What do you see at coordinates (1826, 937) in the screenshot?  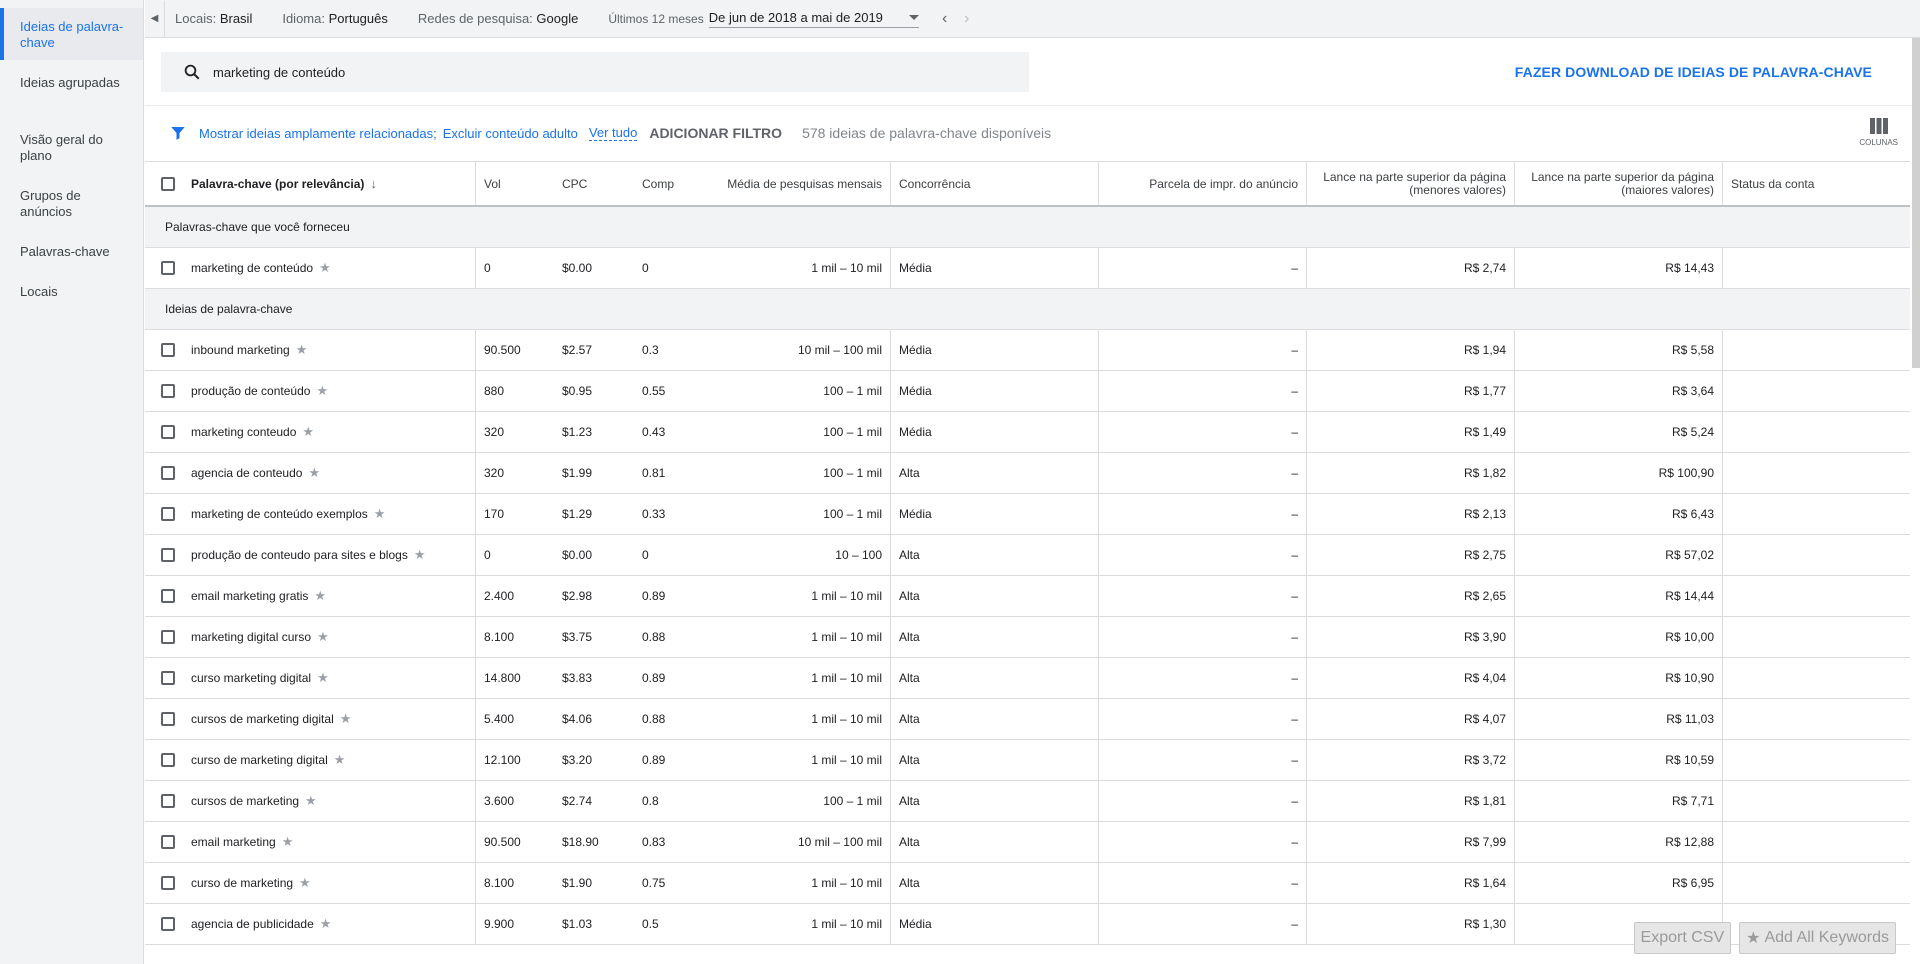 I see `add-all-keywords-label: Add All Keywords` at bounding box center [1826, 937].